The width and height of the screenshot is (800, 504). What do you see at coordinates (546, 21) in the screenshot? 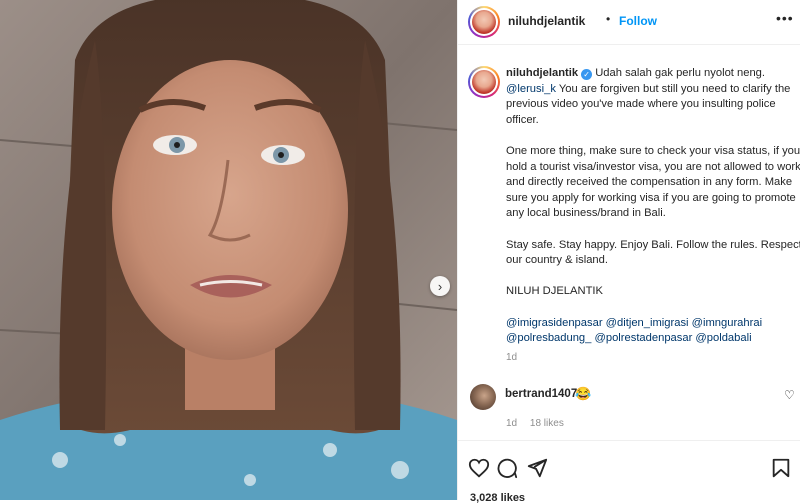
I see `author-username: niluhdjelantik` at bounding box center [546, 21].